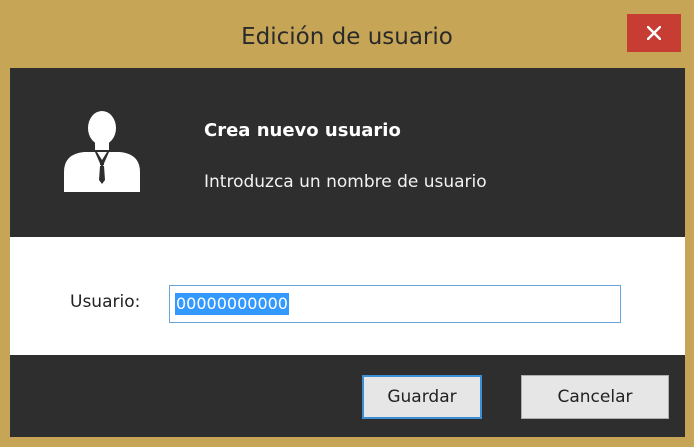 The height and width of the screenshot is (447, 694). I want to click on header-title: Crea nuevo usuario, so click(302, 130).